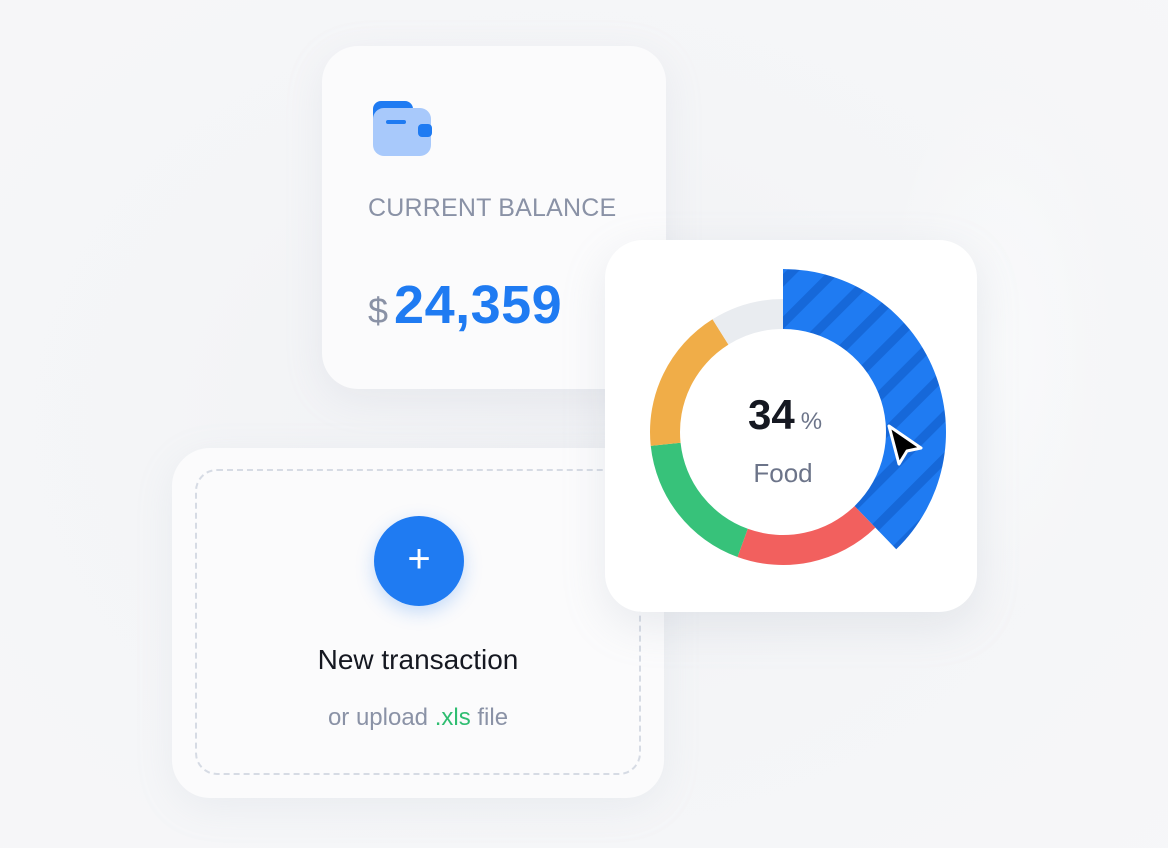  Describe the element at coordinates (378, 310) in the screenshot. I see `currency-symbol: $` at that location.